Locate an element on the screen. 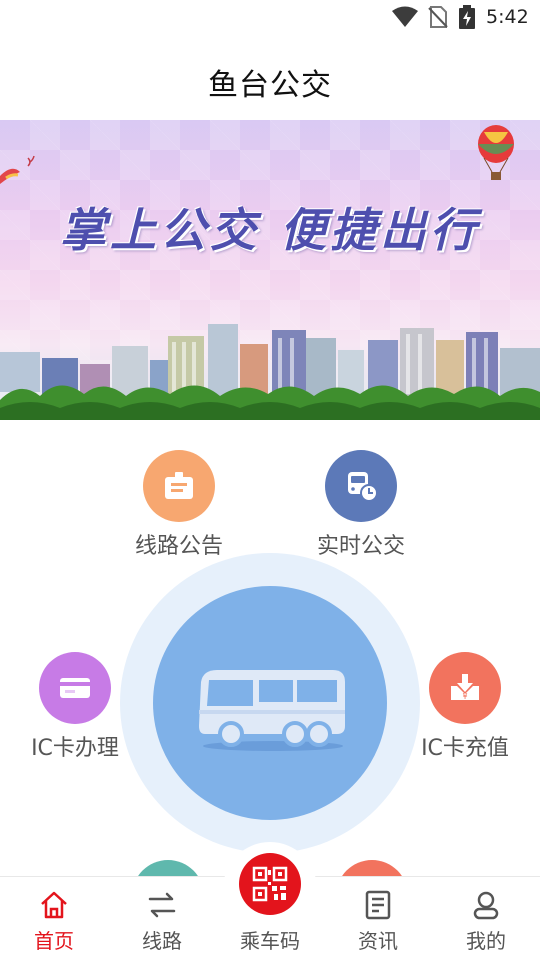 This screenshot has width=540, height=960. home-icon is located at coordinates (54, 905).